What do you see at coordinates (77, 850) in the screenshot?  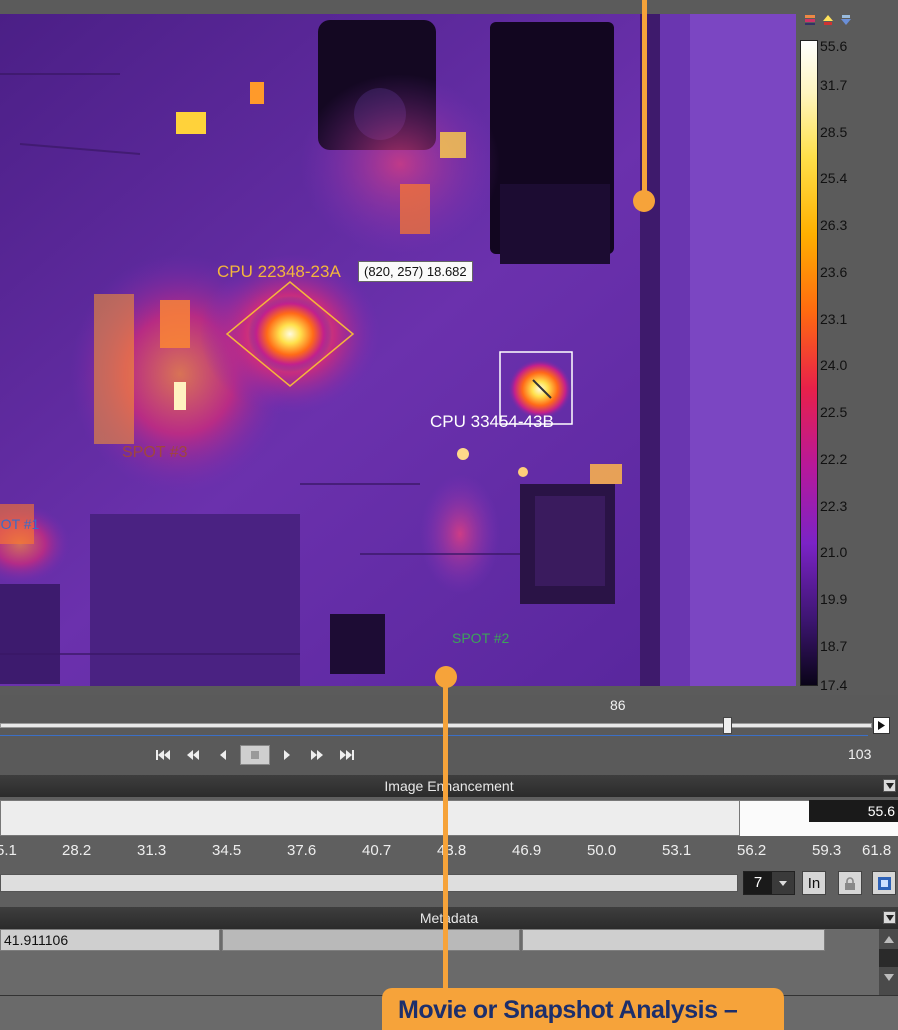 I see `axis-label: 28.2` at bounding box center [77, 850].